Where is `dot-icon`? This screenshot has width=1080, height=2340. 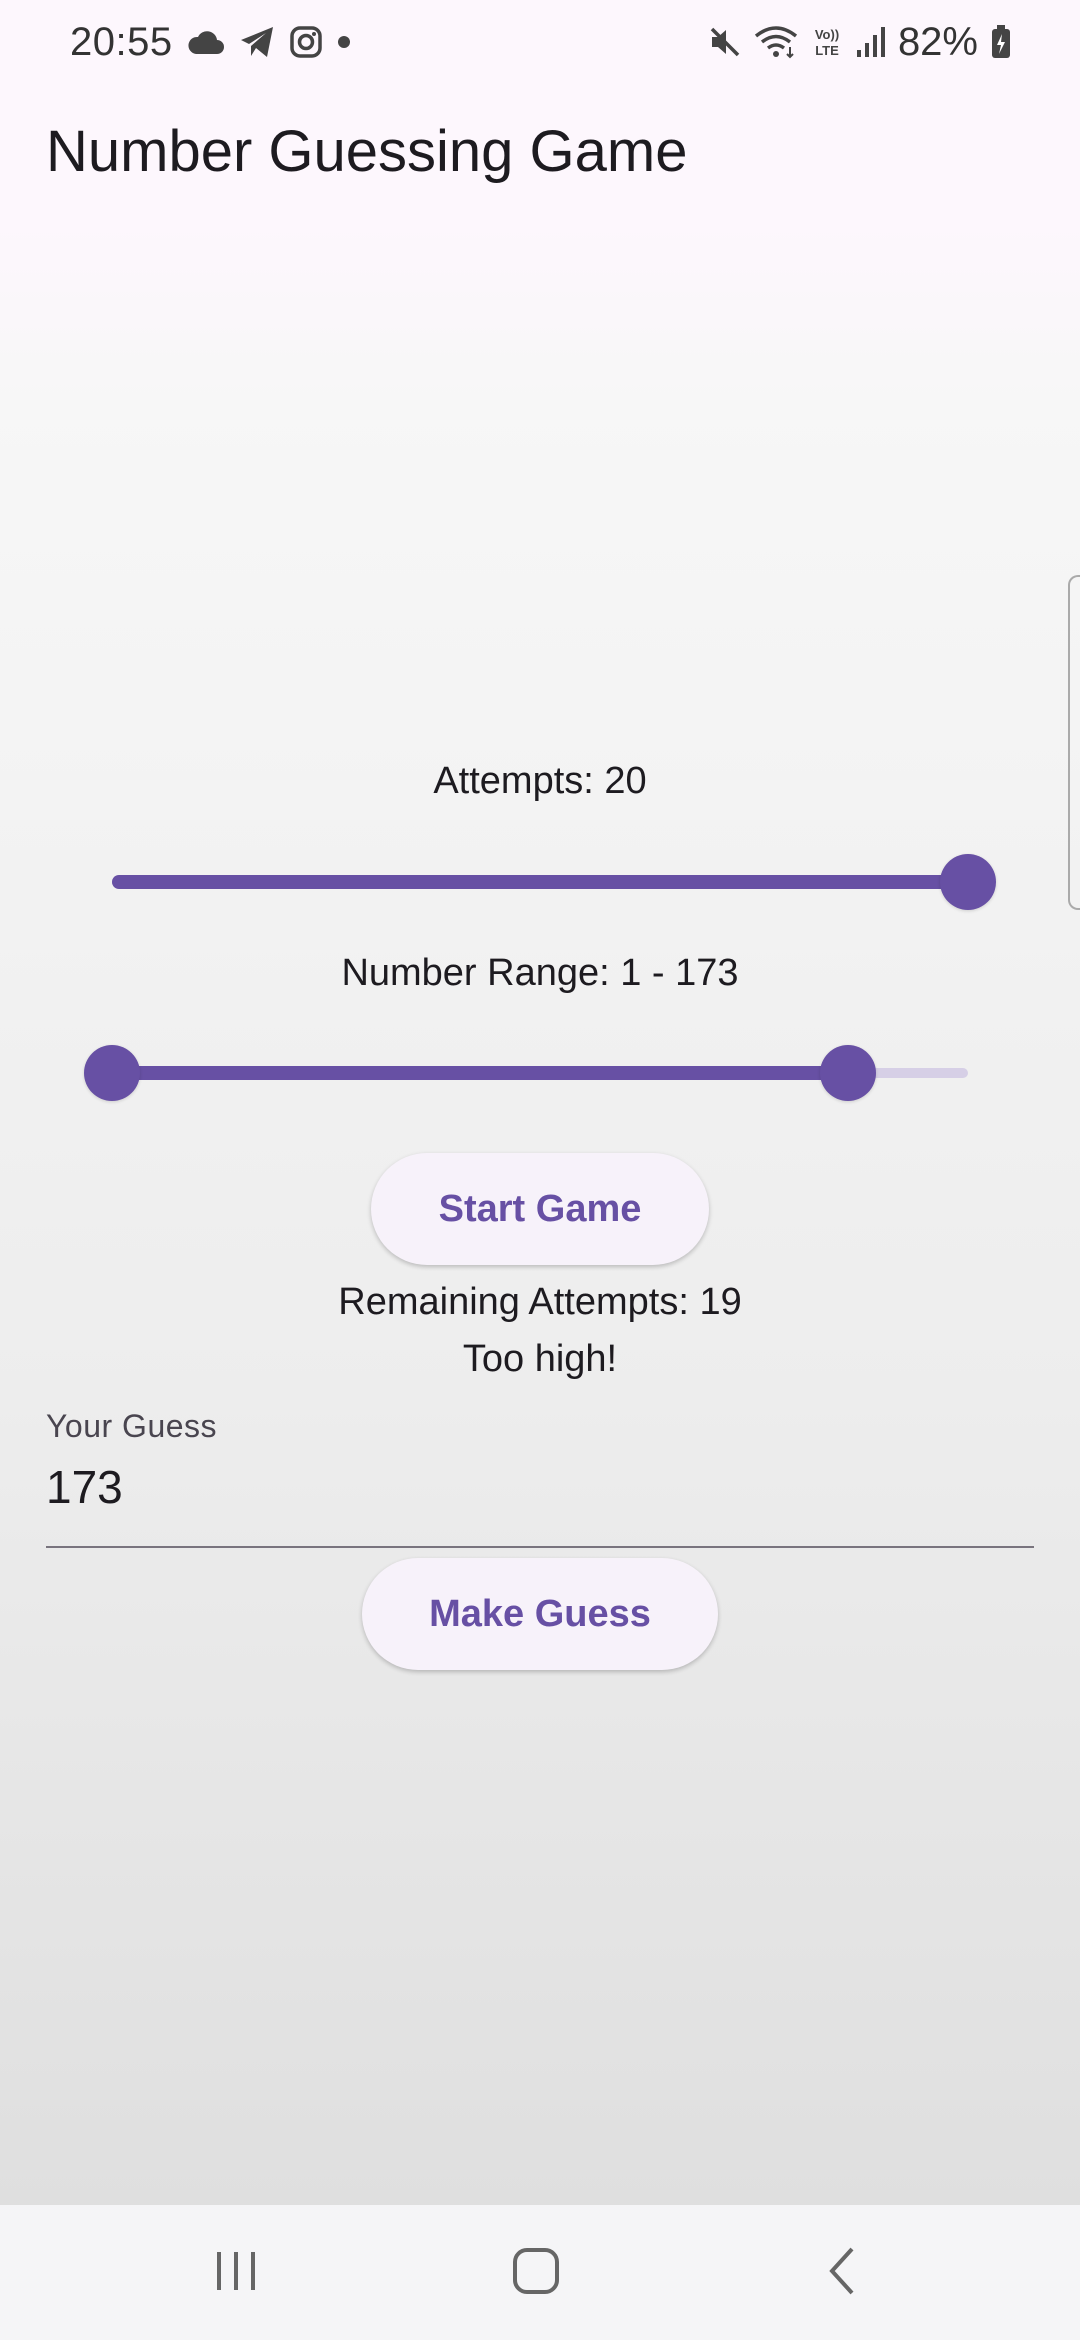 dot-icon is located at coordinates (344, 42).